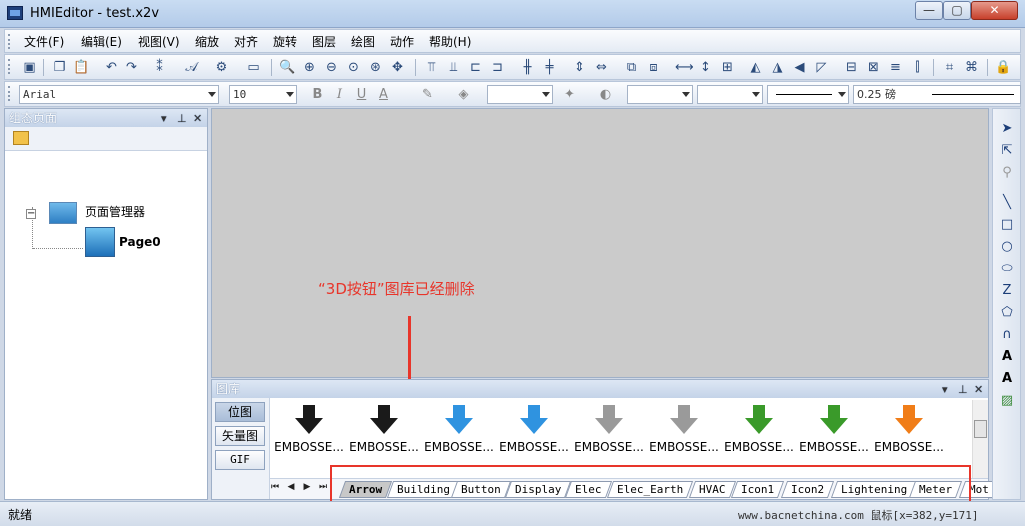 The height and width of the screenshot is (526, 1025). Describe the element at coordinates (81, 67) in the screenshot. I see `paste-icon: 📋` at that location.